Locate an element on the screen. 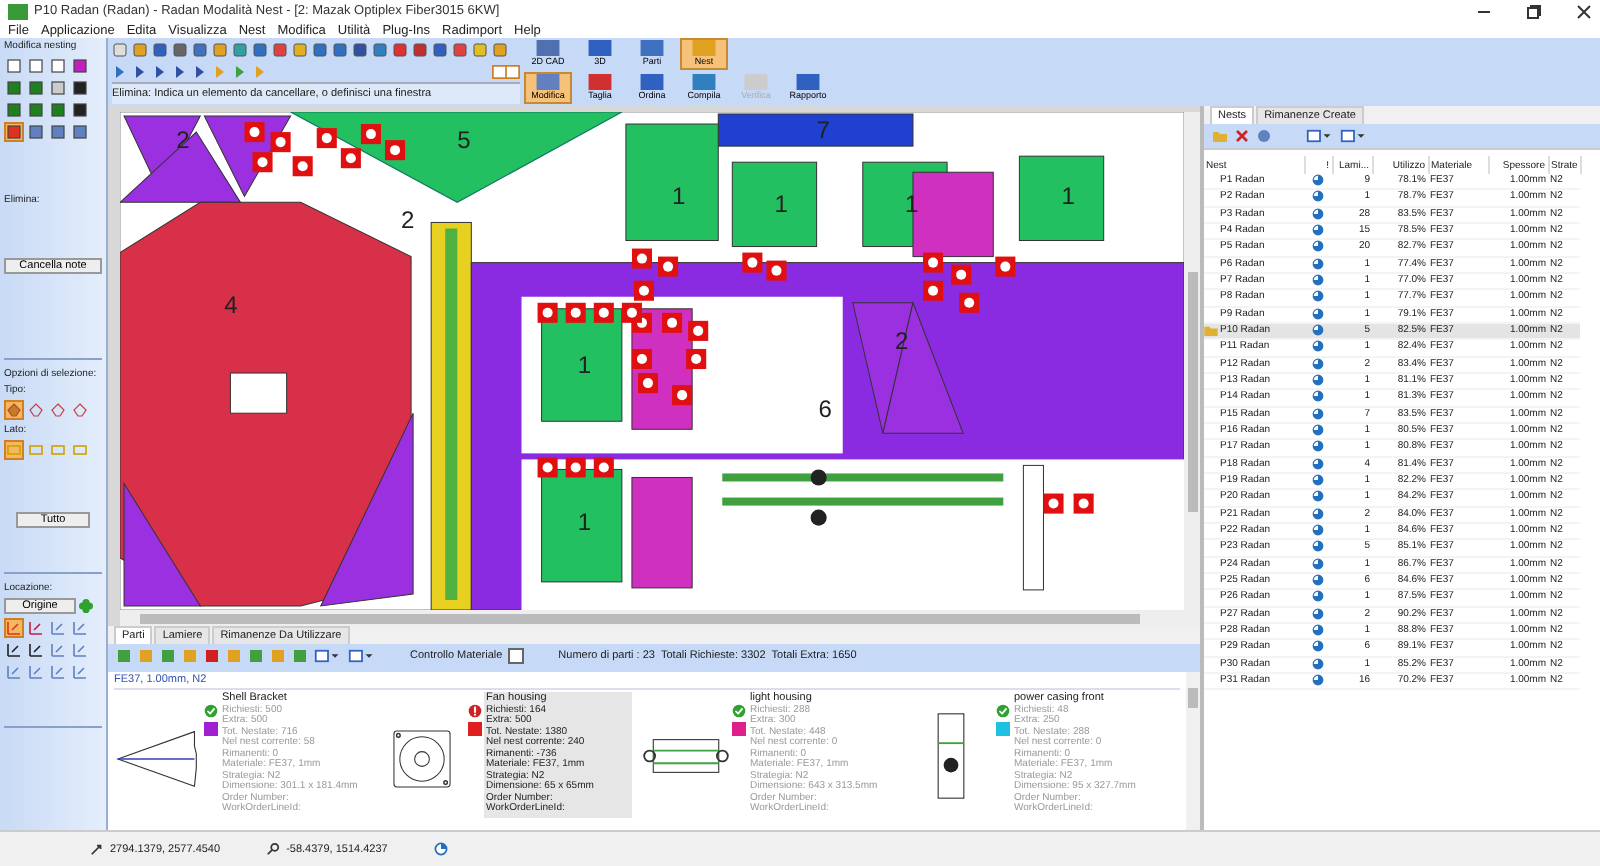 This screenshot has width=1600, height=866. cursor-icon is located at coordinates (97, 849).